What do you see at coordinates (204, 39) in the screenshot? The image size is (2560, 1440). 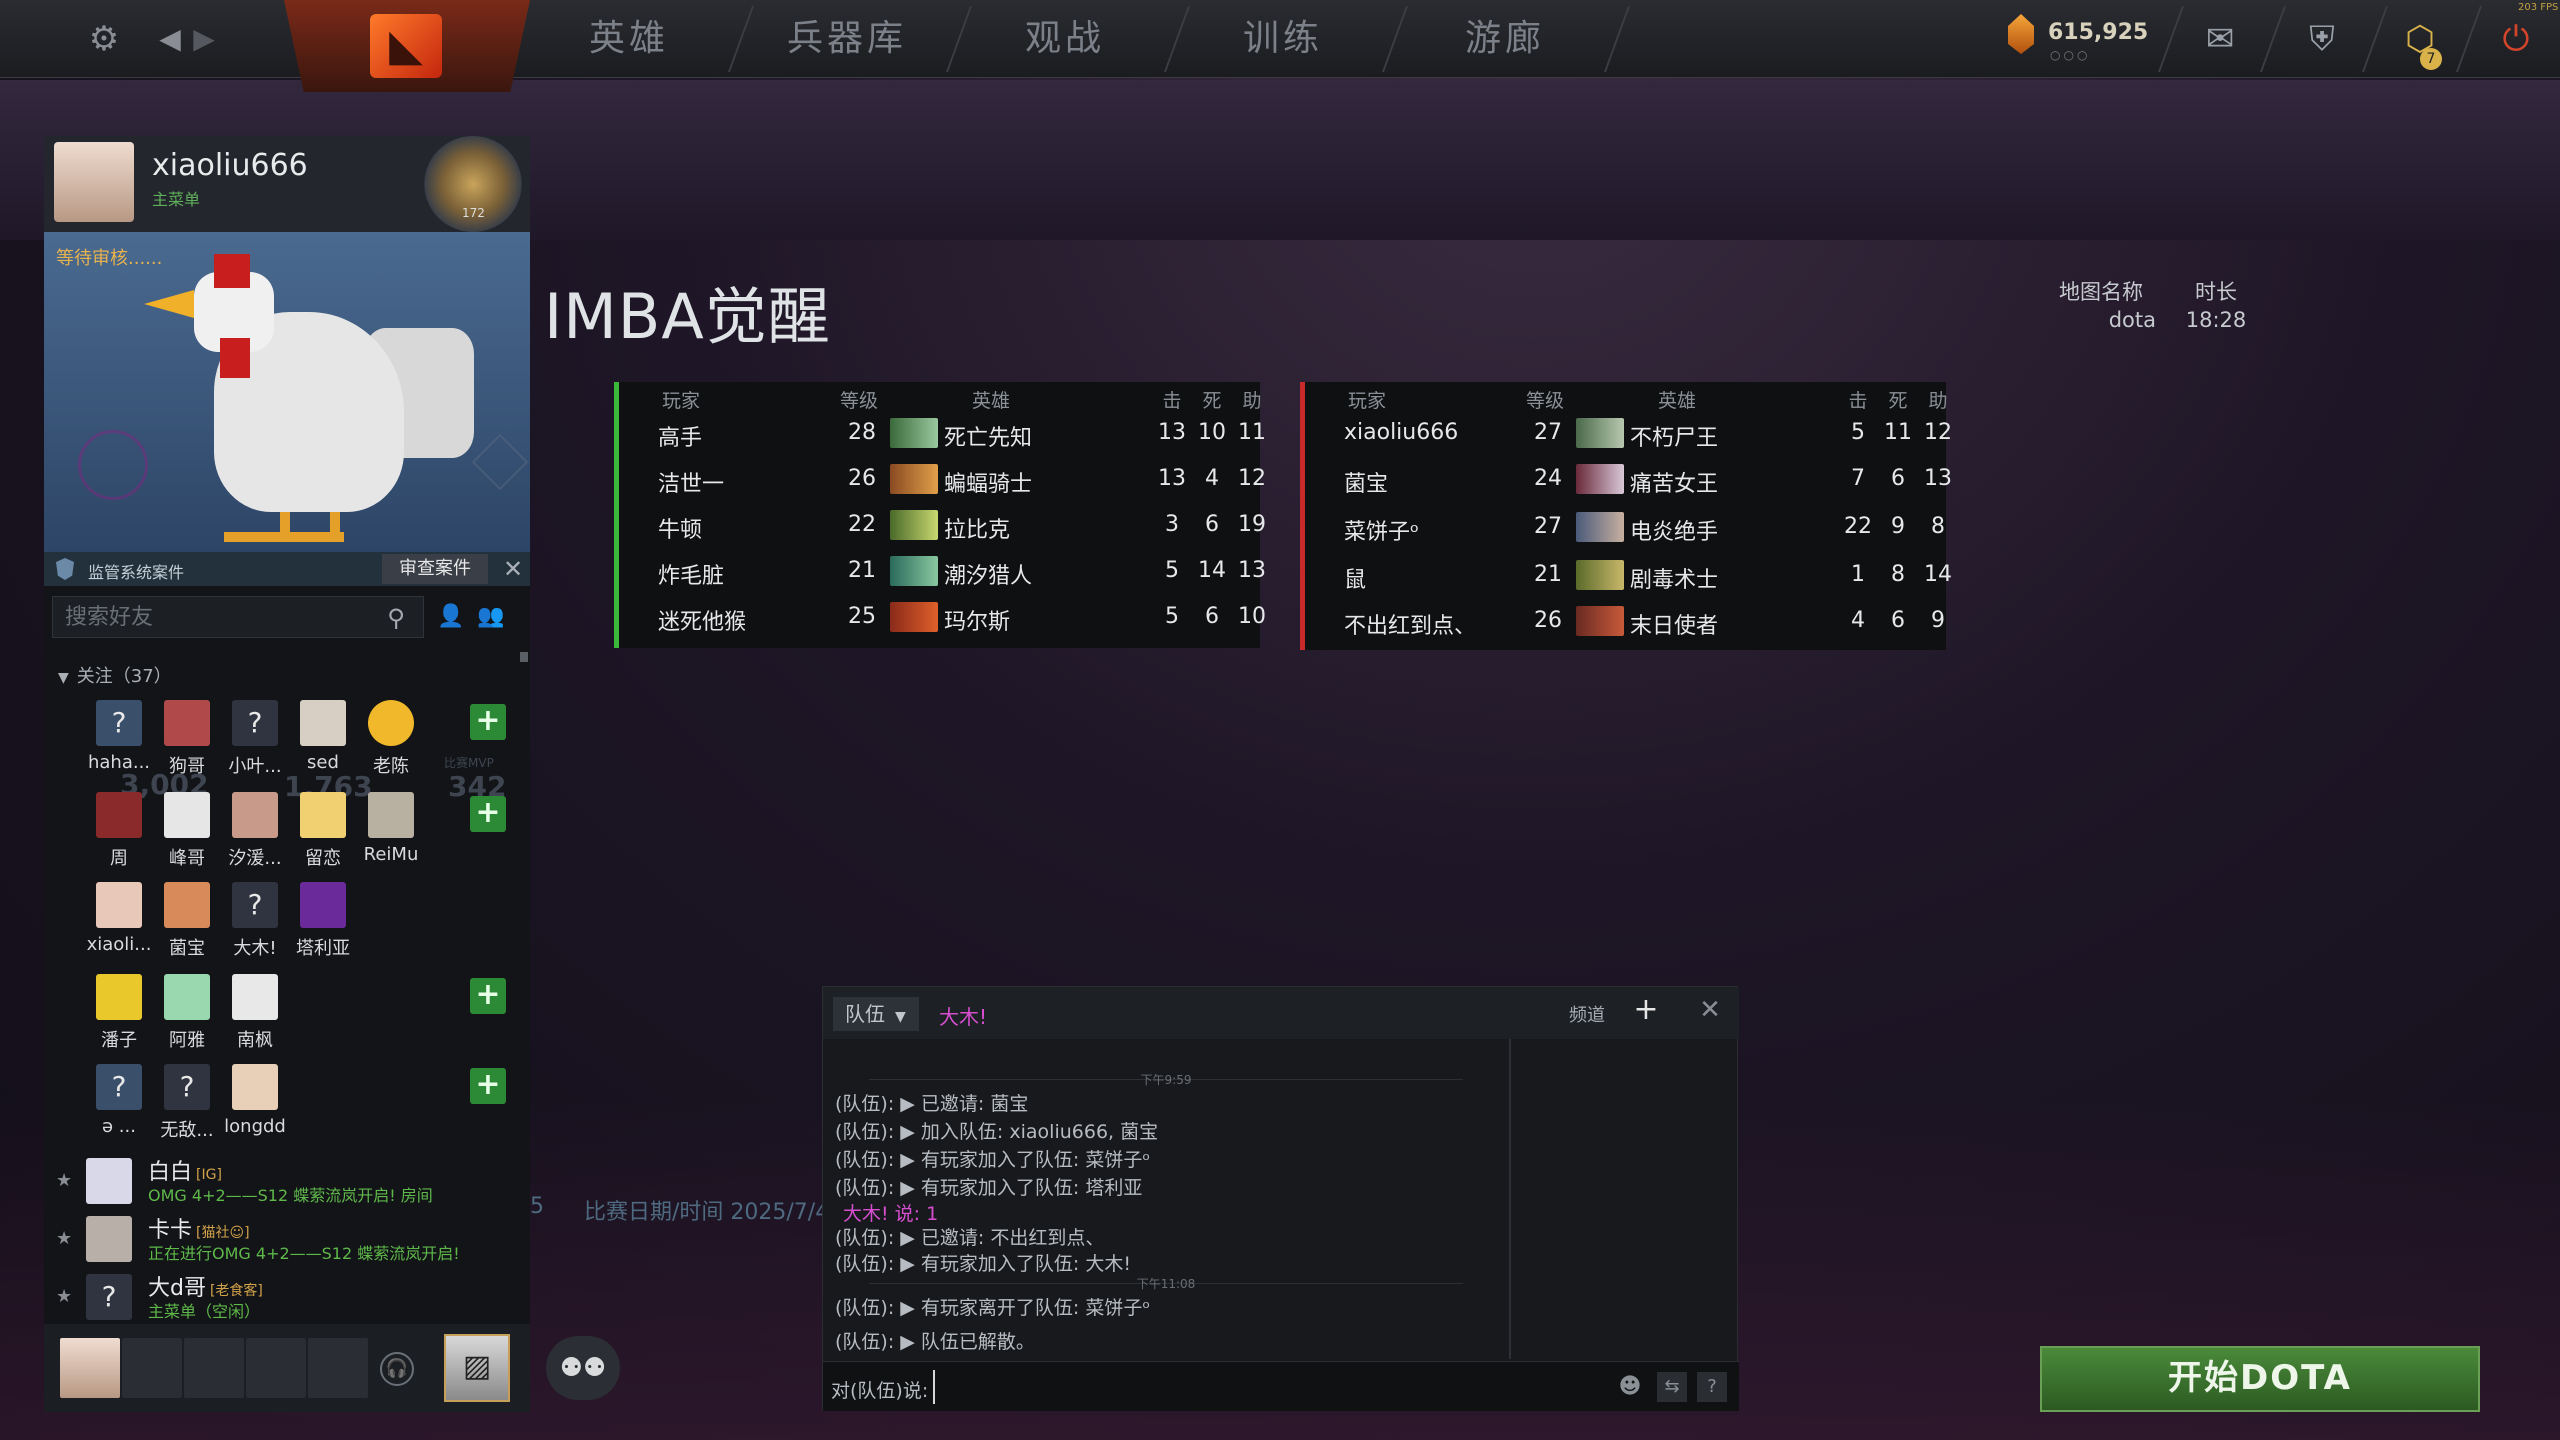 I see `forward-arrow-icon: ▶` at bounding box center [204, 39].